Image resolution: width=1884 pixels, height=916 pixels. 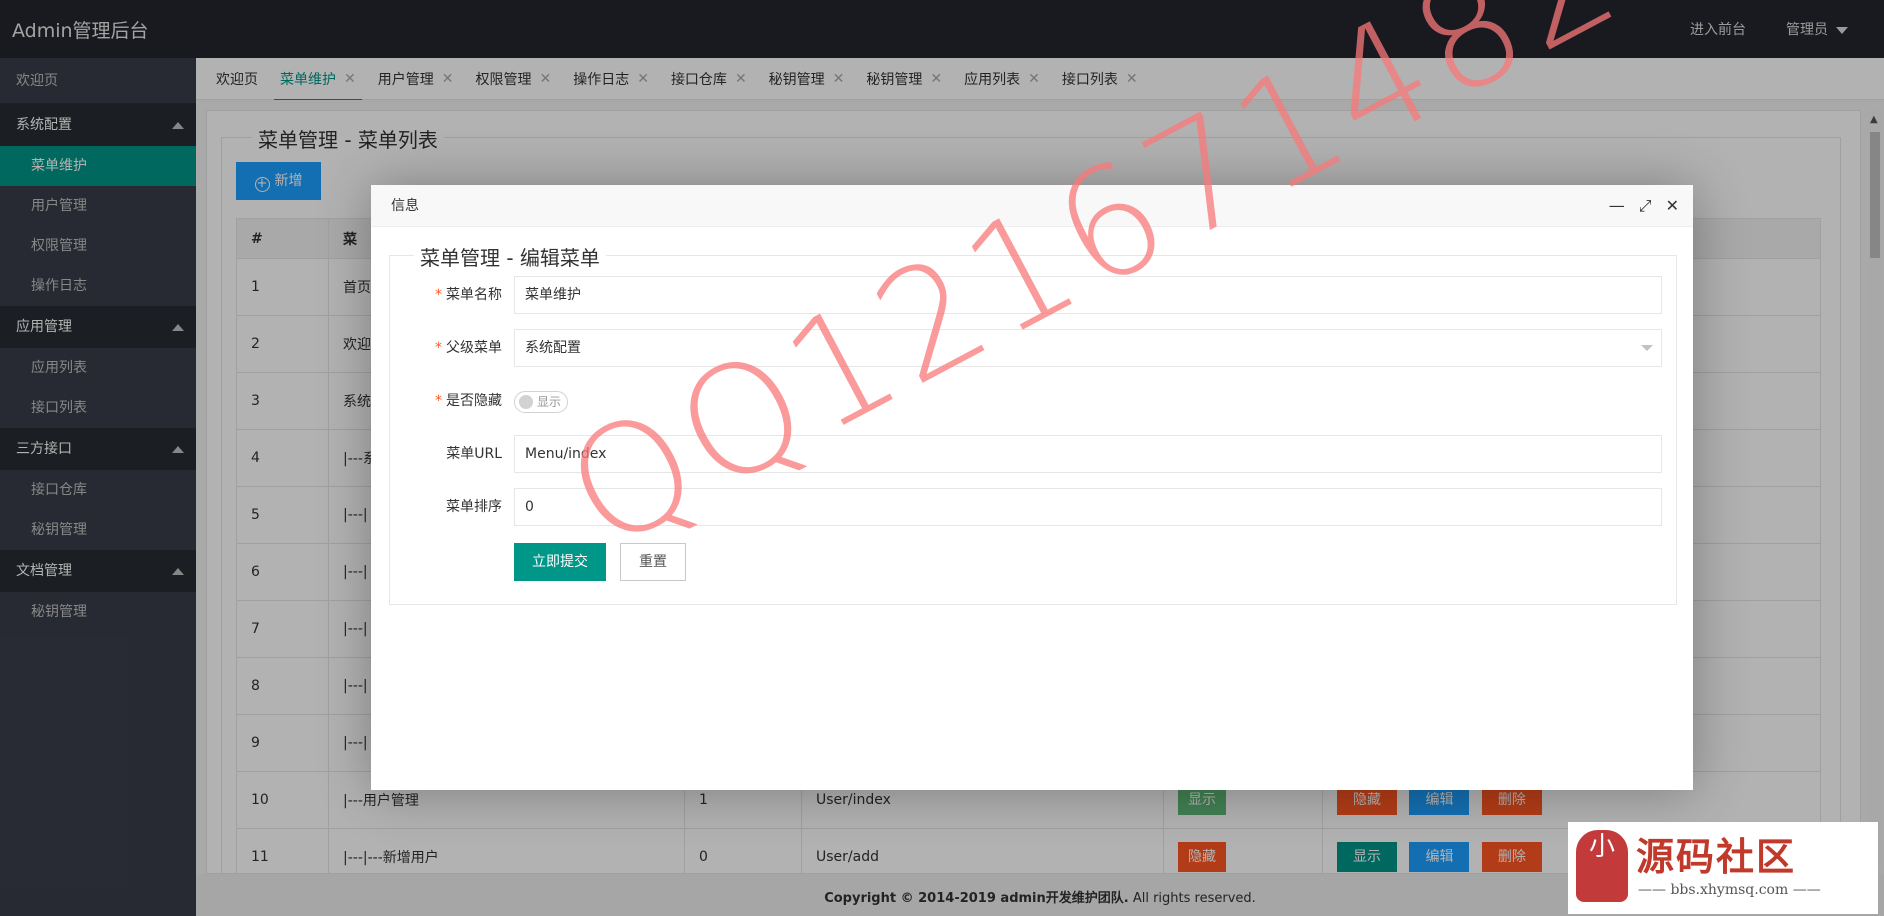 I want to click on badge-title: 源码社区, so click(x=1716, y=857).